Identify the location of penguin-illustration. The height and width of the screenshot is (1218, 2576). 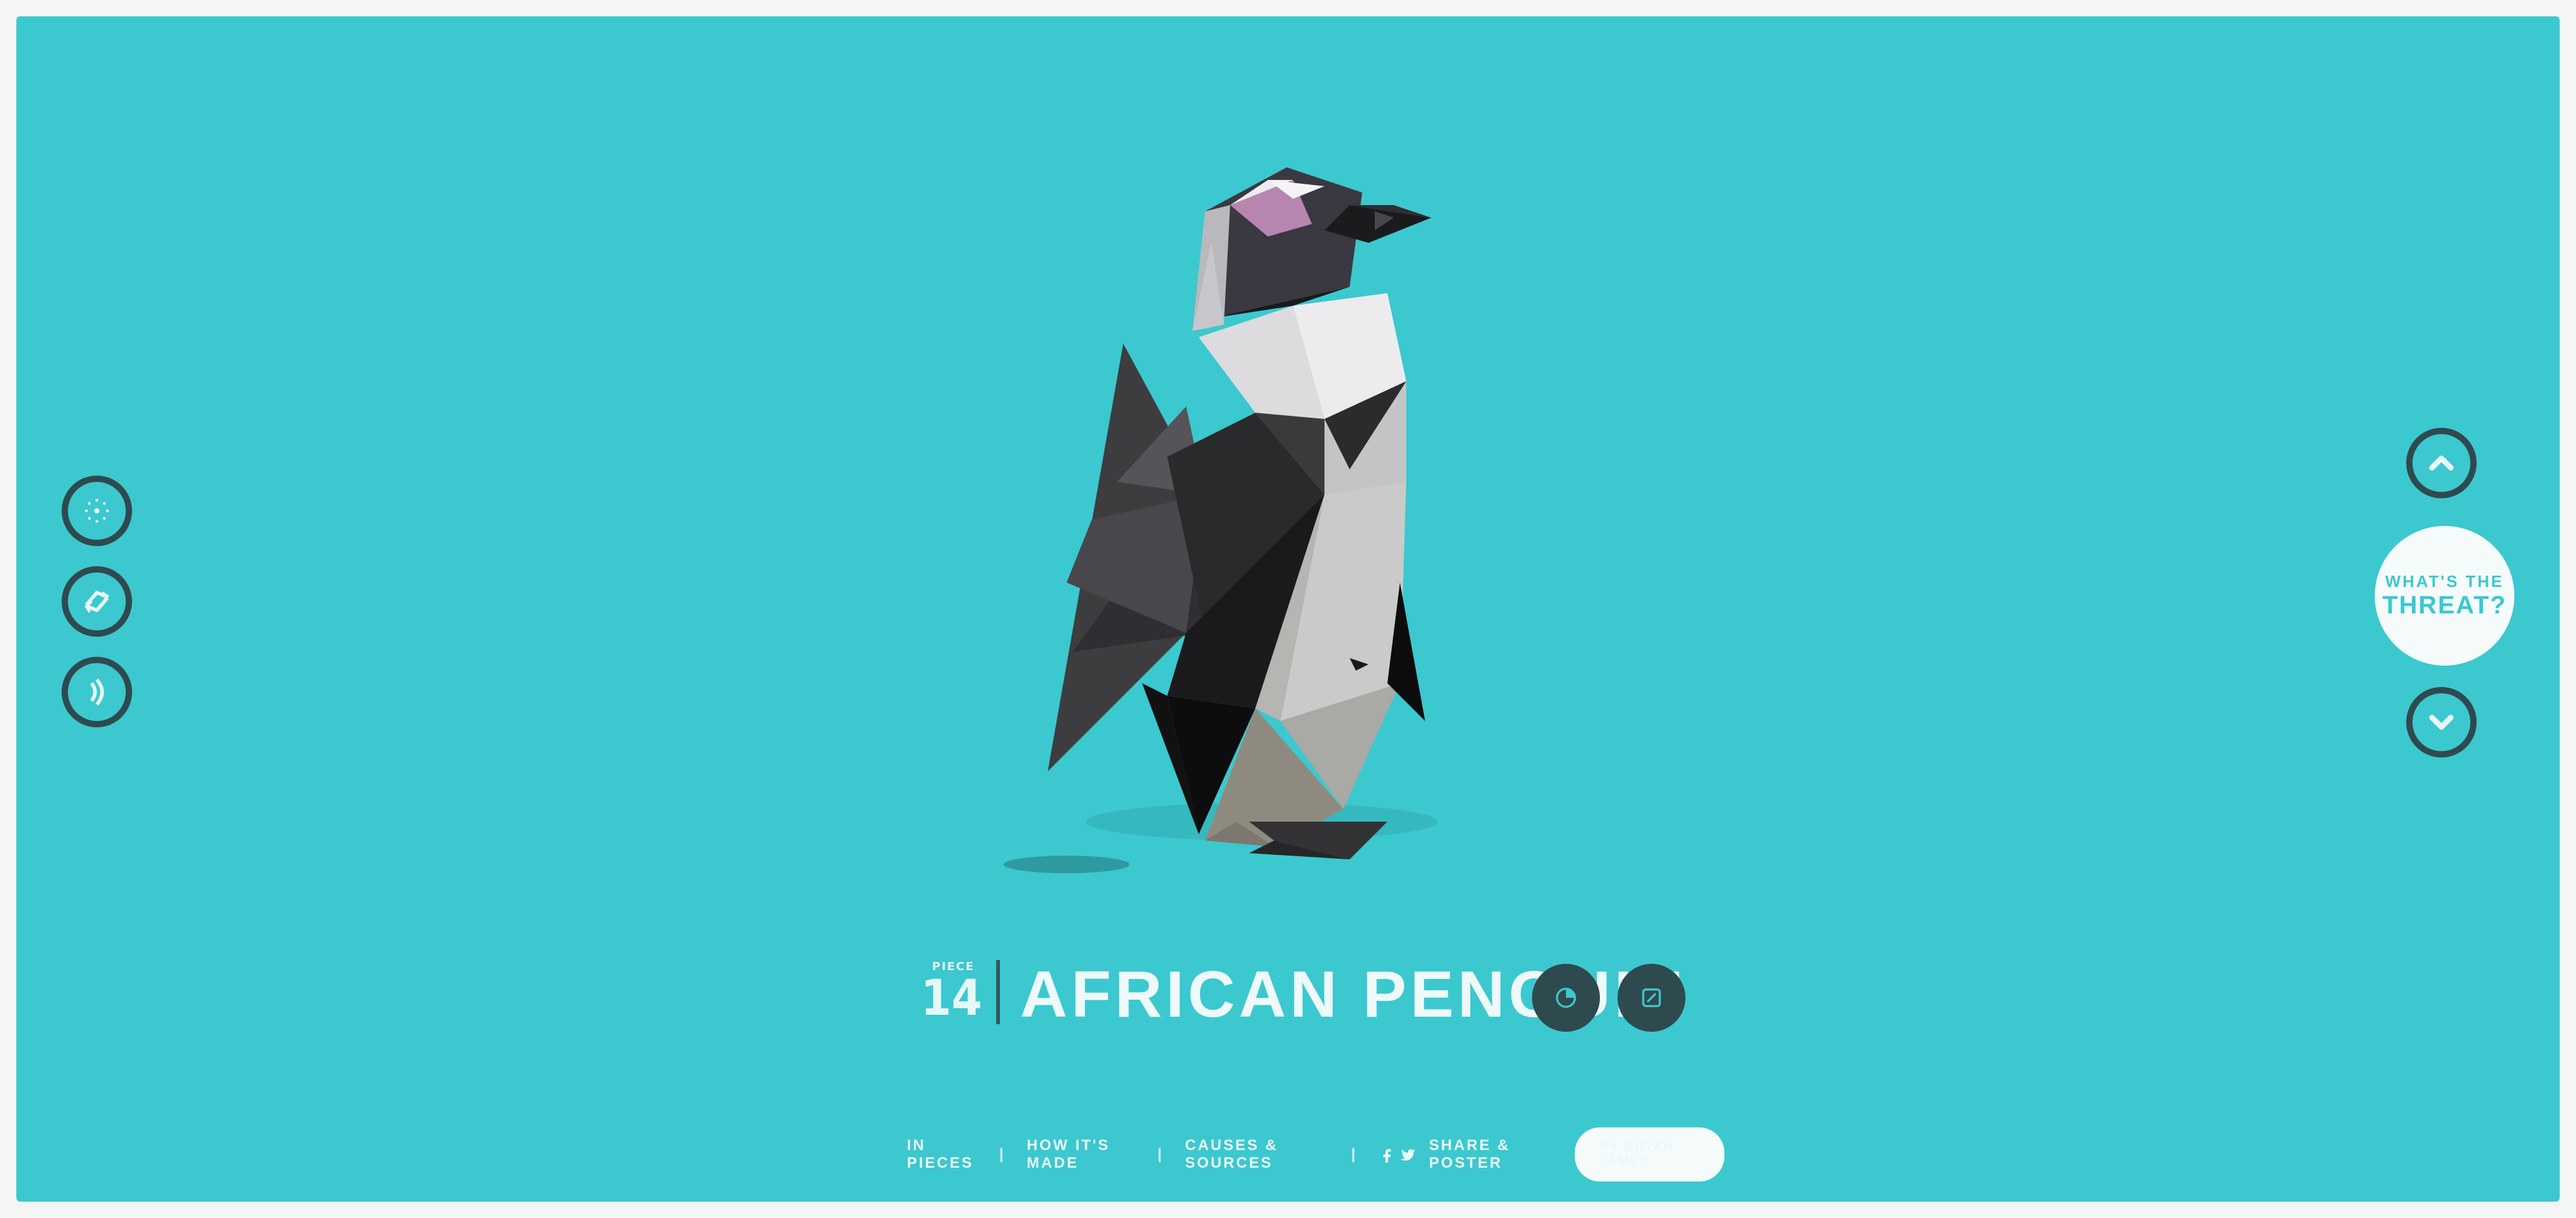
(1221, 520).